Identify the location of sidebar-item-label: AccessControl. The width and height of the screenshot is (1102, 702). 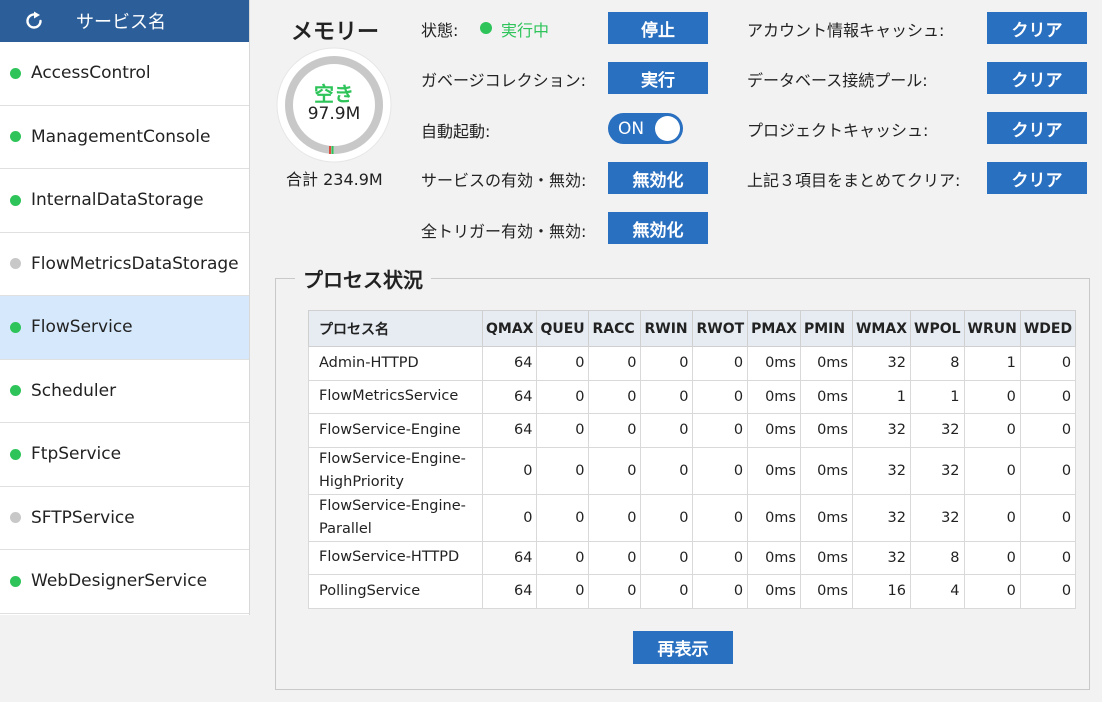
(91, 73).